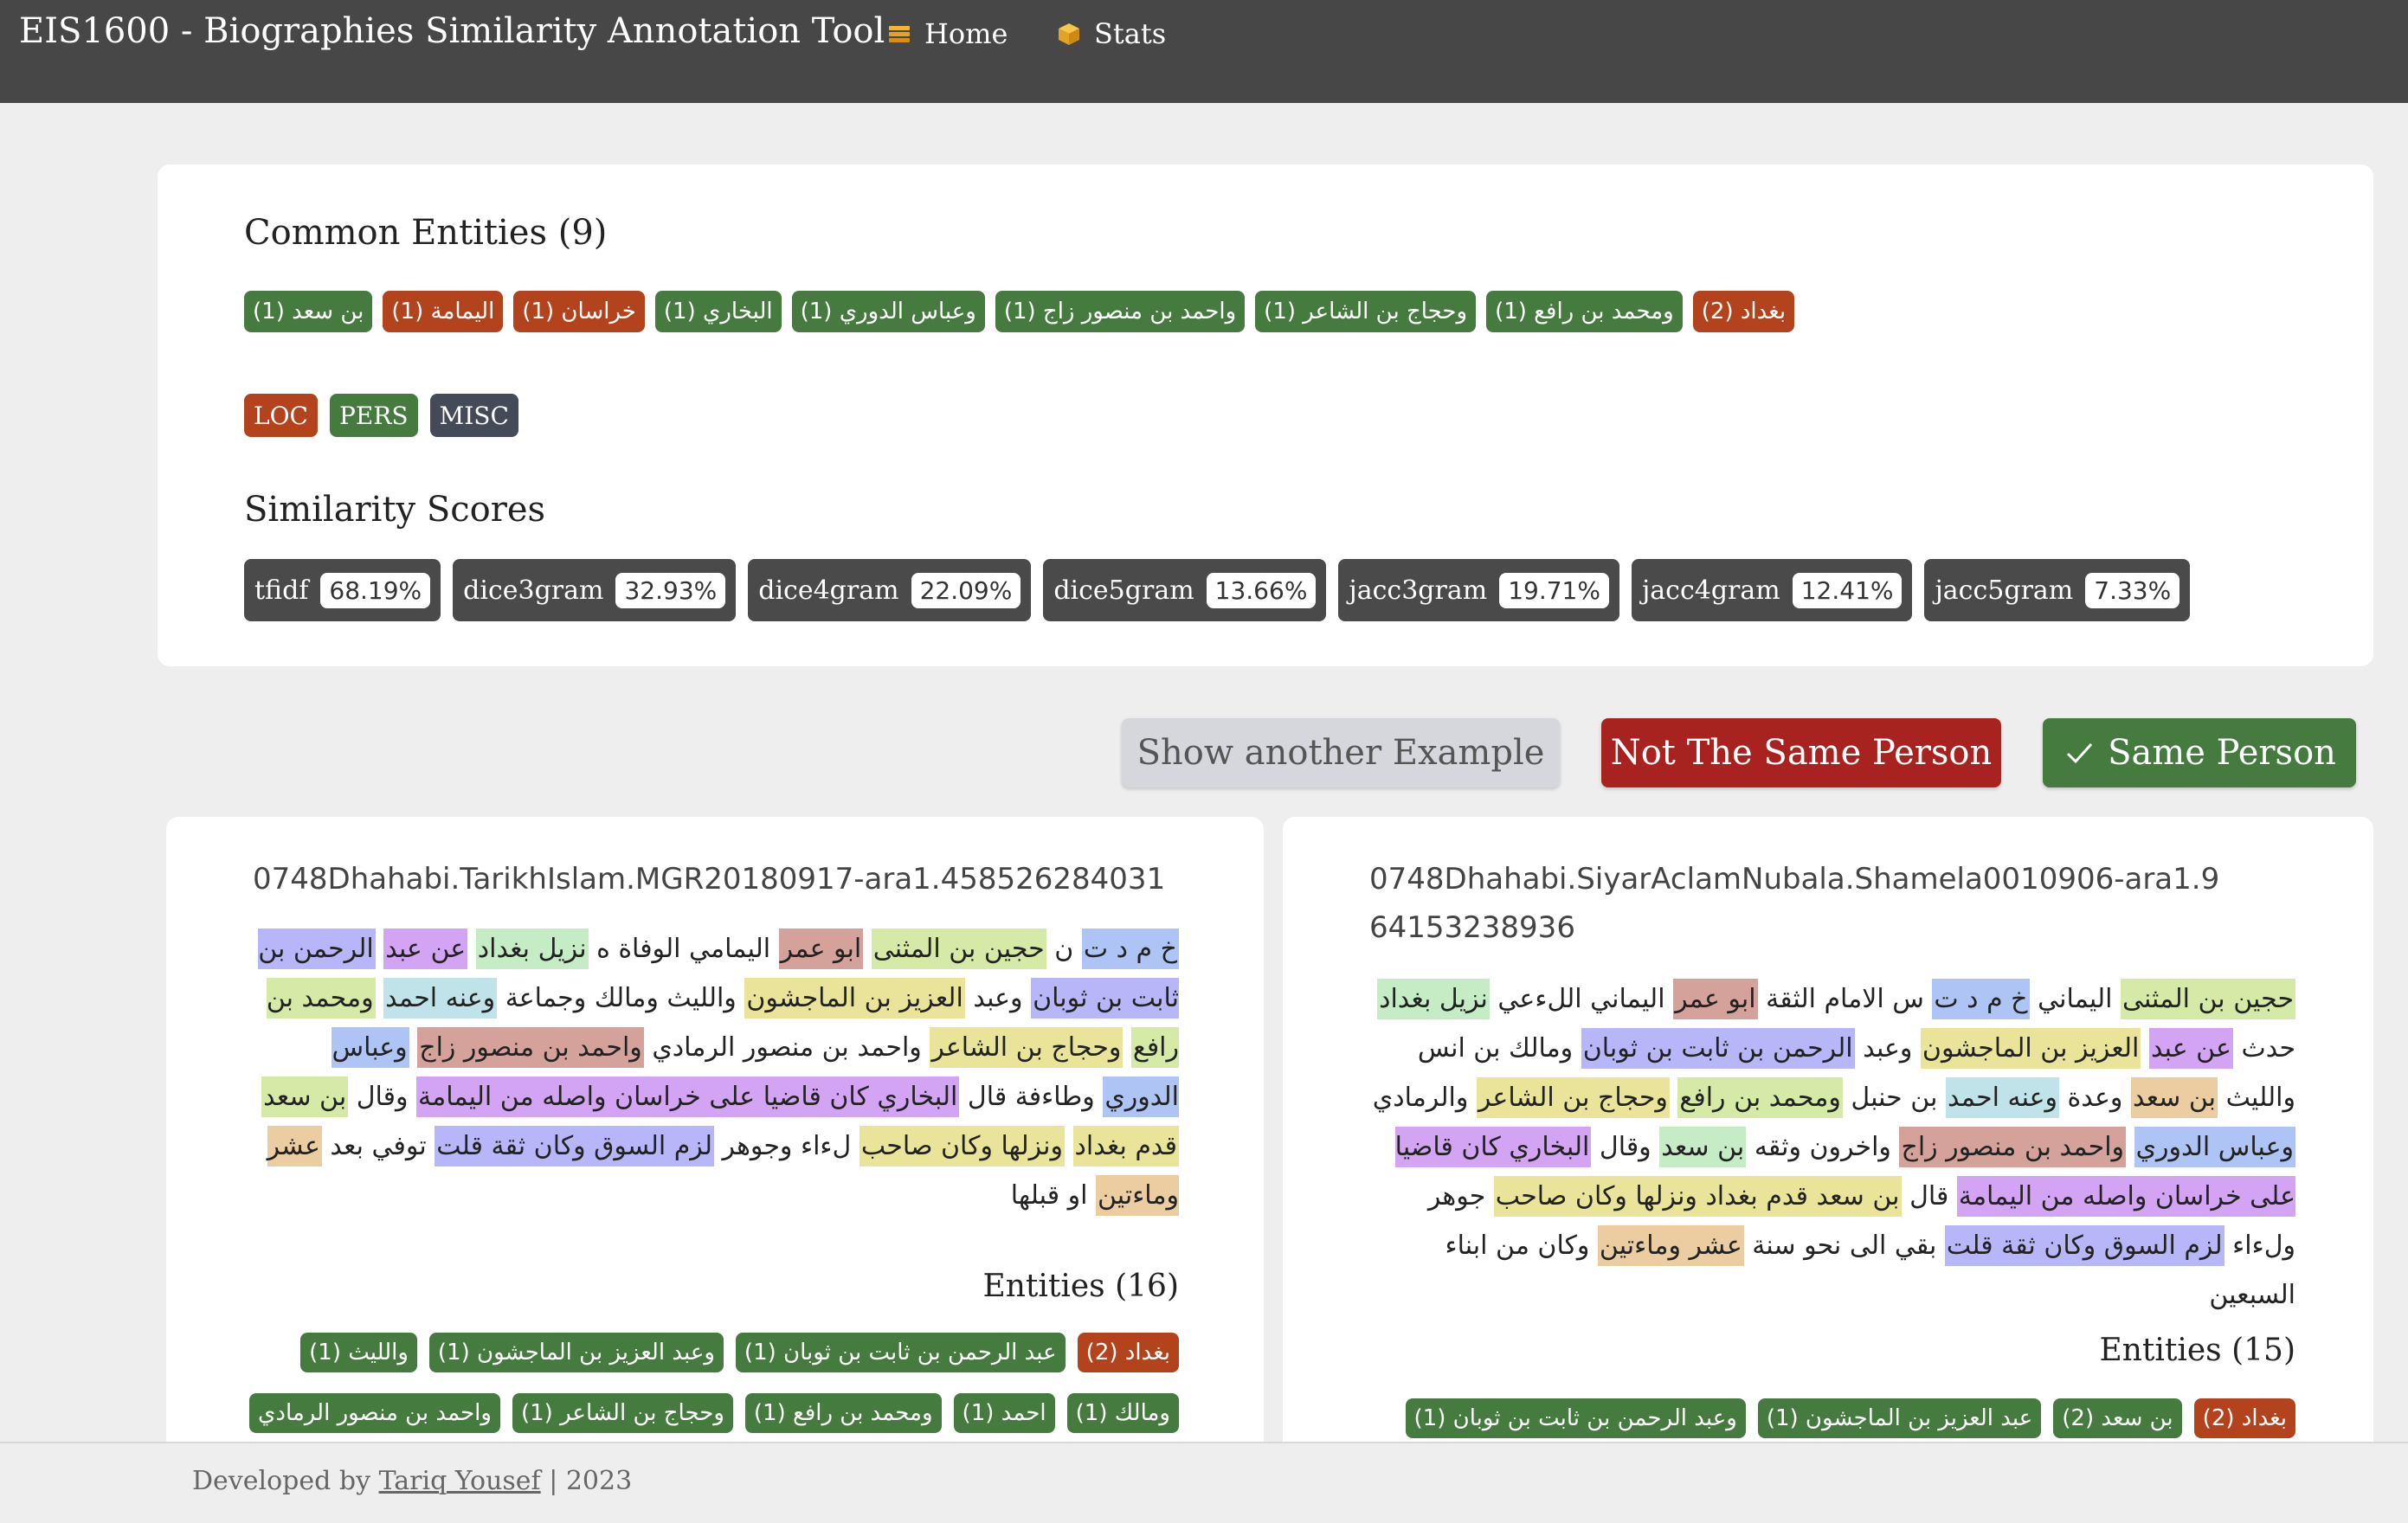 The image size is (2408, 1523). I want to click on score-badge-dice3gram: dice3gram 32.93%, so click(595, 590).